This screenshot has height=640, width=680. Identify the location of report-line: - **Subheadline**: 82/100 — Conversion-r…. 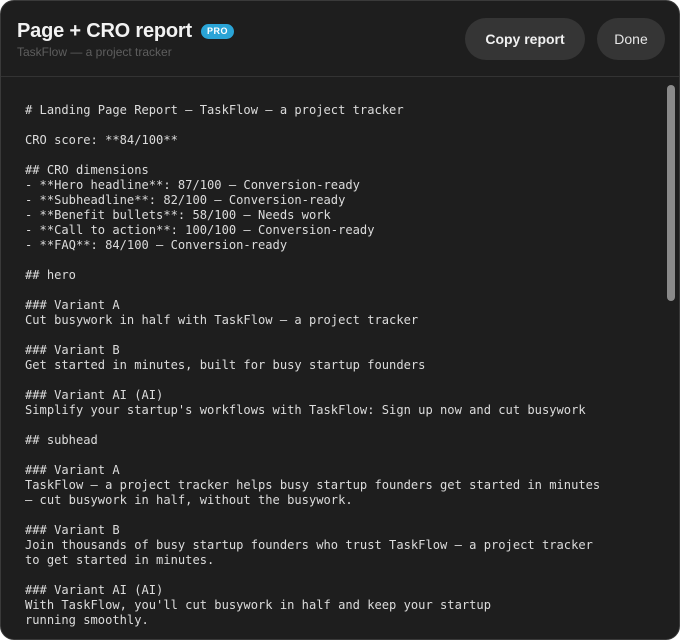
(185, 200).